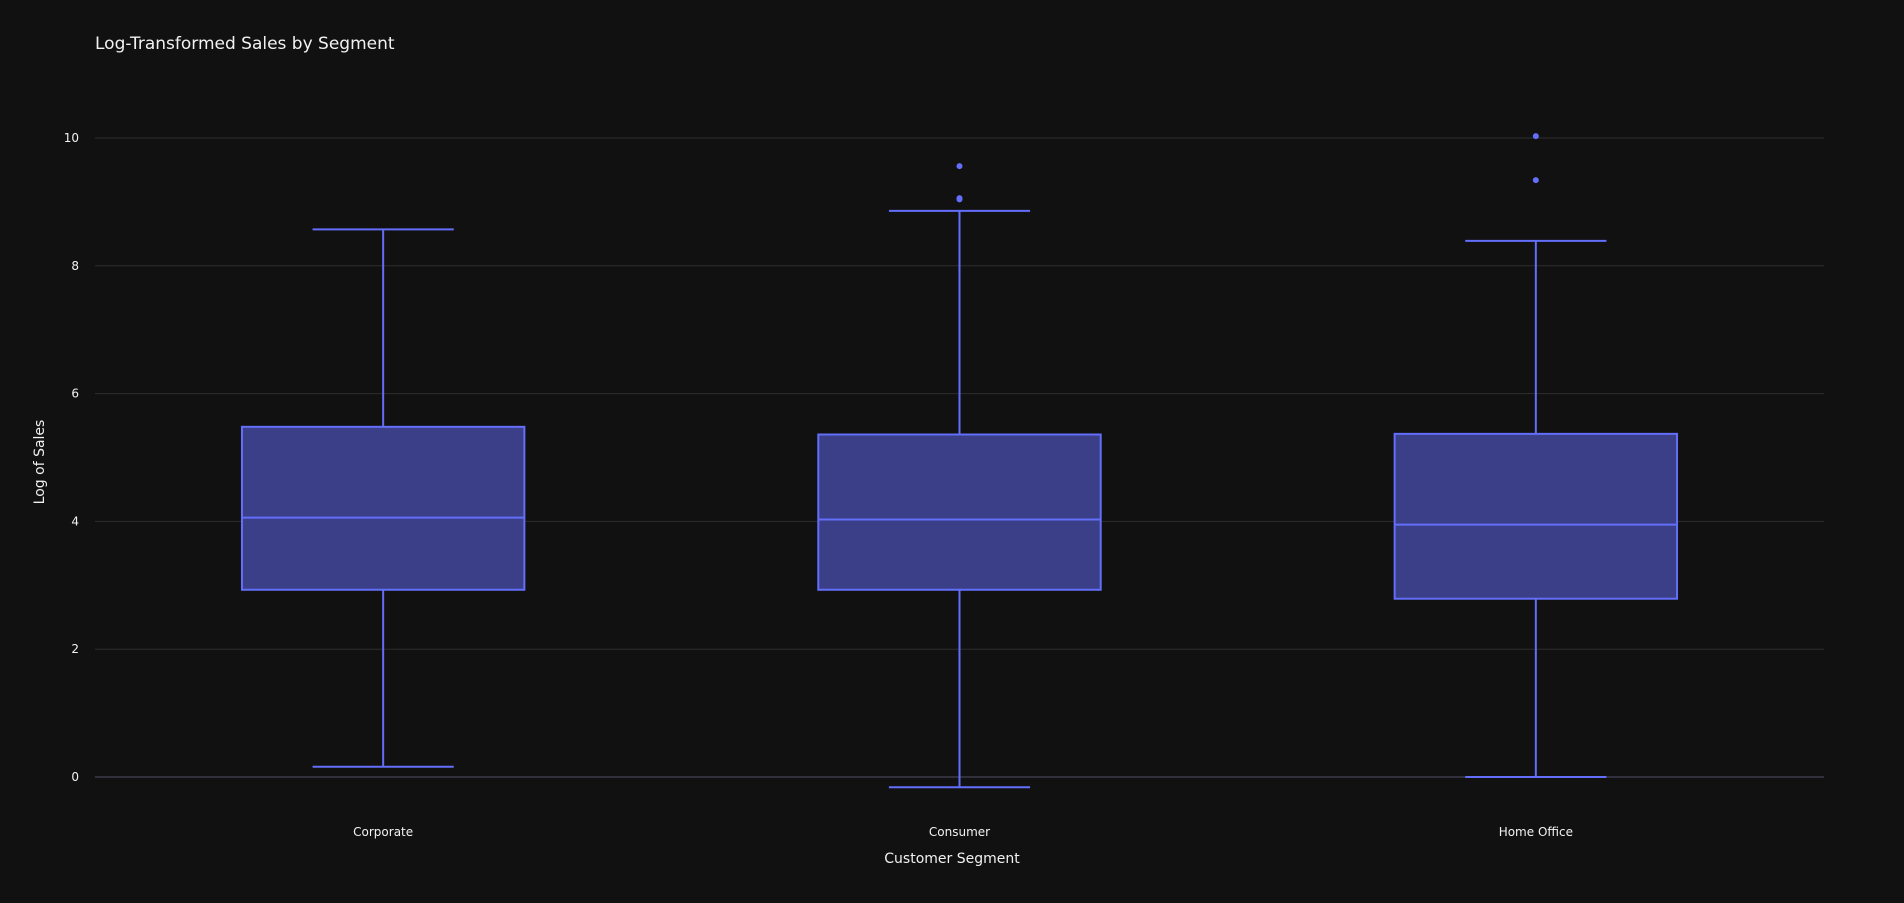 The height and width of the screenshot is (903, 1904). What do you see at coordinates (75, 266) in the screenshot?
I see `y-tick-label: 8` at bounding box center [75, 266].